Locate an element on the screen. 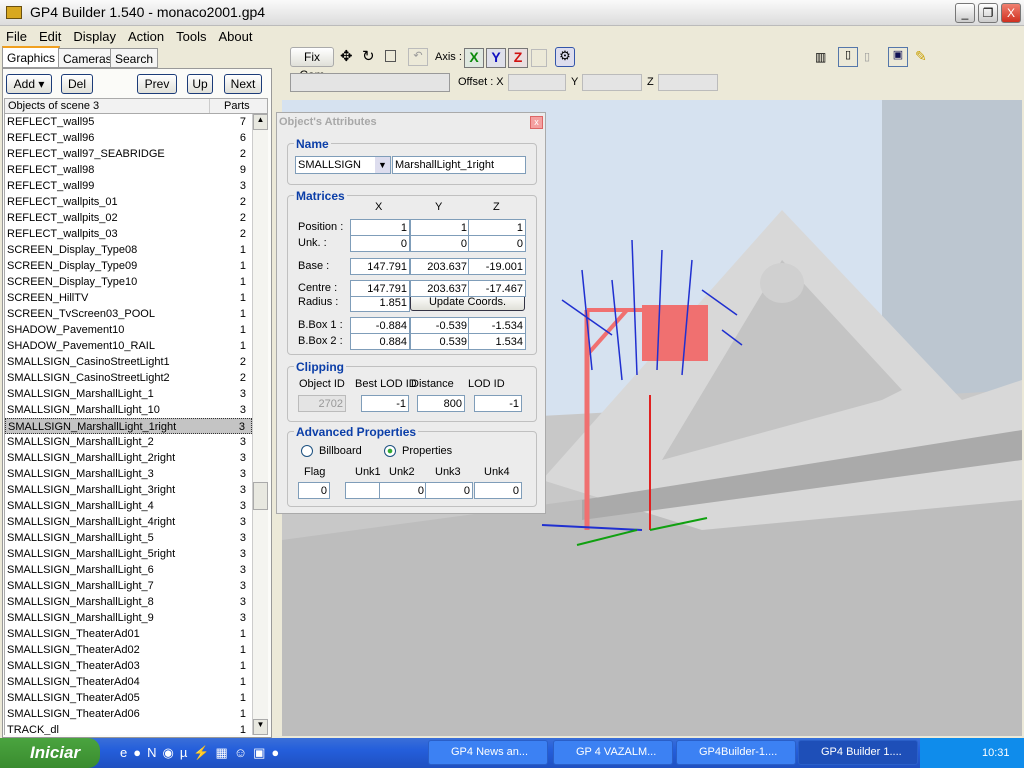 The width and height of the screenshot is (1024, 768). list-item: SMALLSIGN_MarshallLight_1 3 is located at coordinates (128, 394).